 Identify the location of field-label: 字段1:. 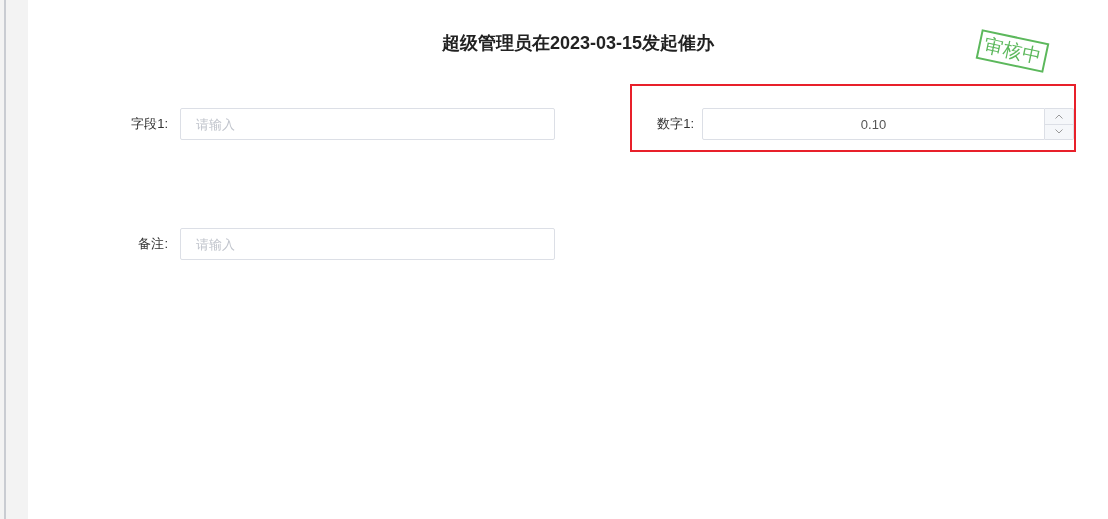
(149, 124).